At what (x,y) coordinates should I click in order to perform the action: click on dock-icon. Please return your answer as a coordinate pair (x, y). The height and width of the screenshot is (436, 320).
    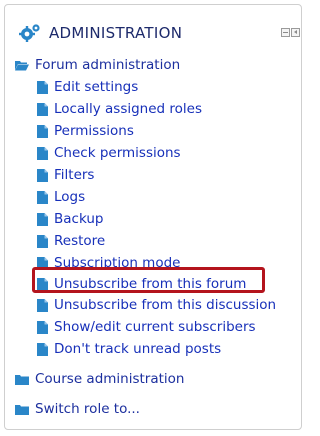
    Looking at the image, I should click on (285, 32).